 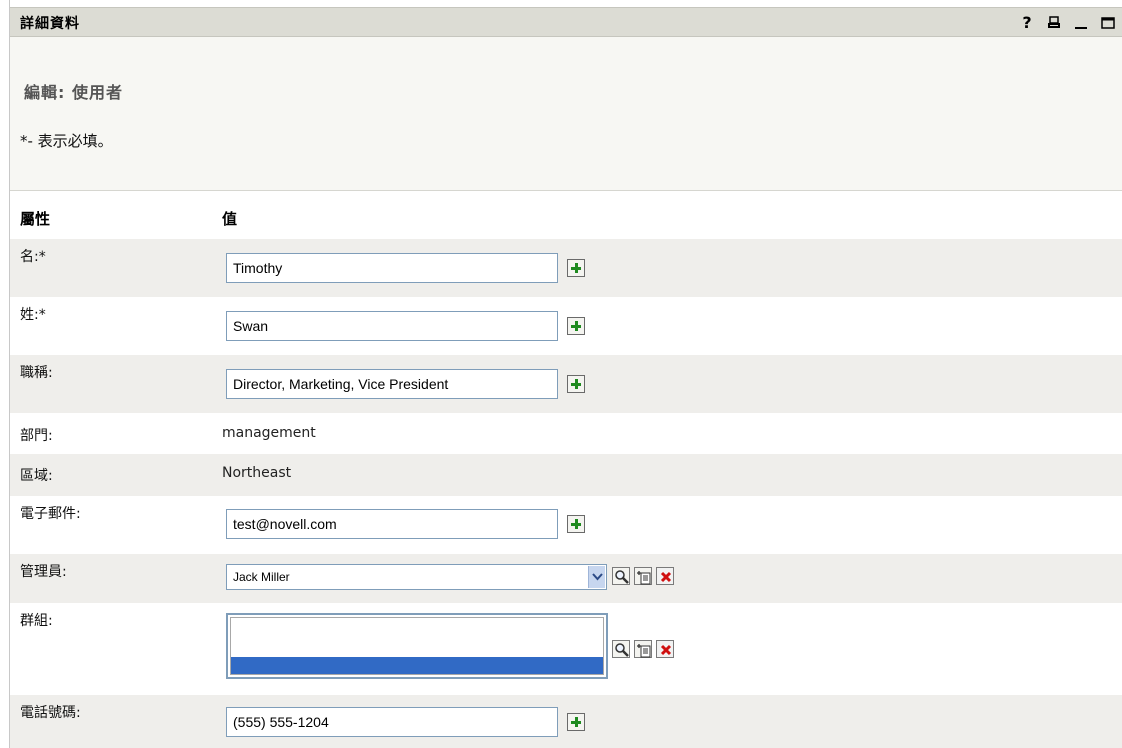 What do you see at coordinates (392, 268) in the screenshot?
I see `first-name-input` at bounding box center [392, 268].